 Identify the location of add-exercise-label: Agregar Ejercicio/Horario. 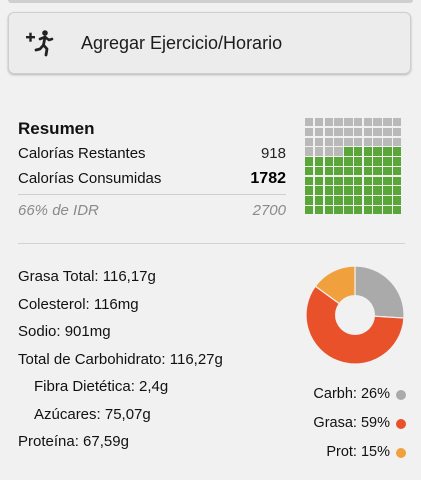
(182, 42).